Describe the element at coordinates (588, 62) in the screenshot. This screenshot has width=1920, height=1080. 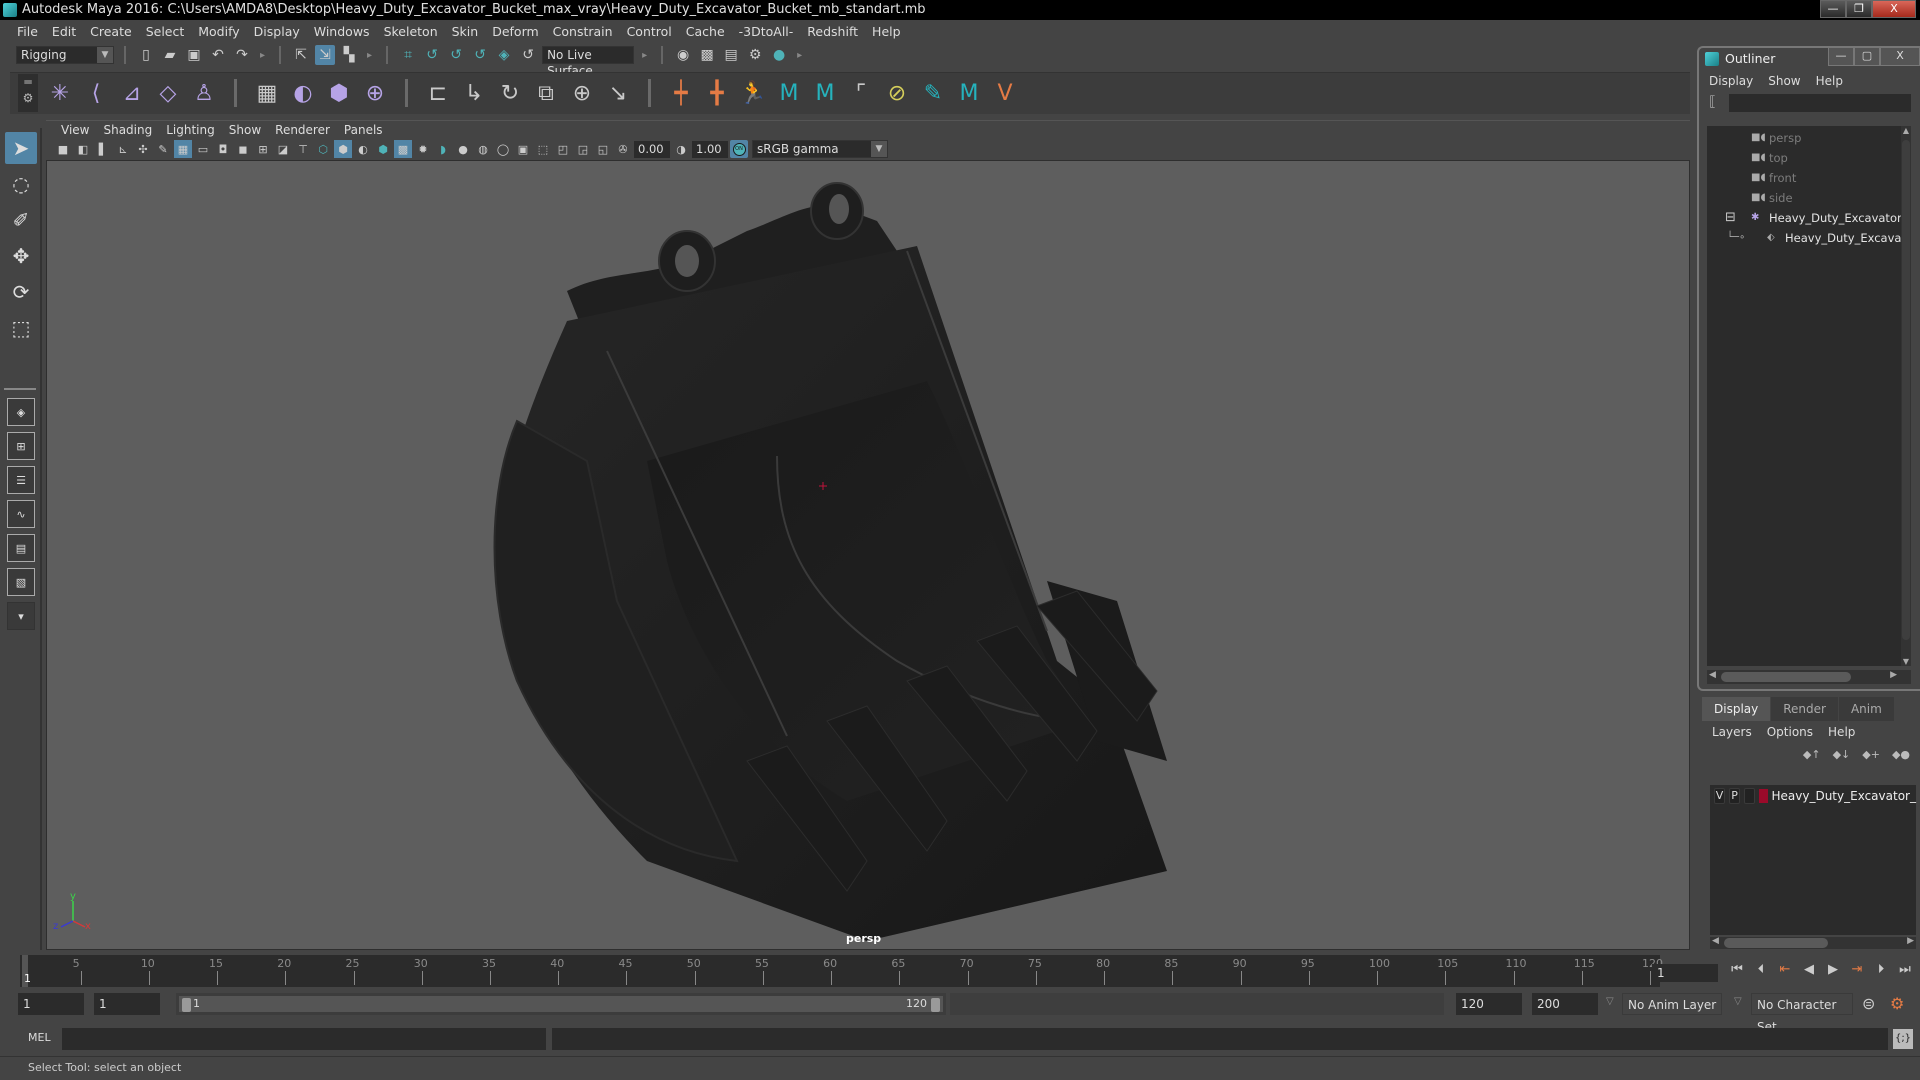
I see `live-surface-field: No Live Surface` at that location.